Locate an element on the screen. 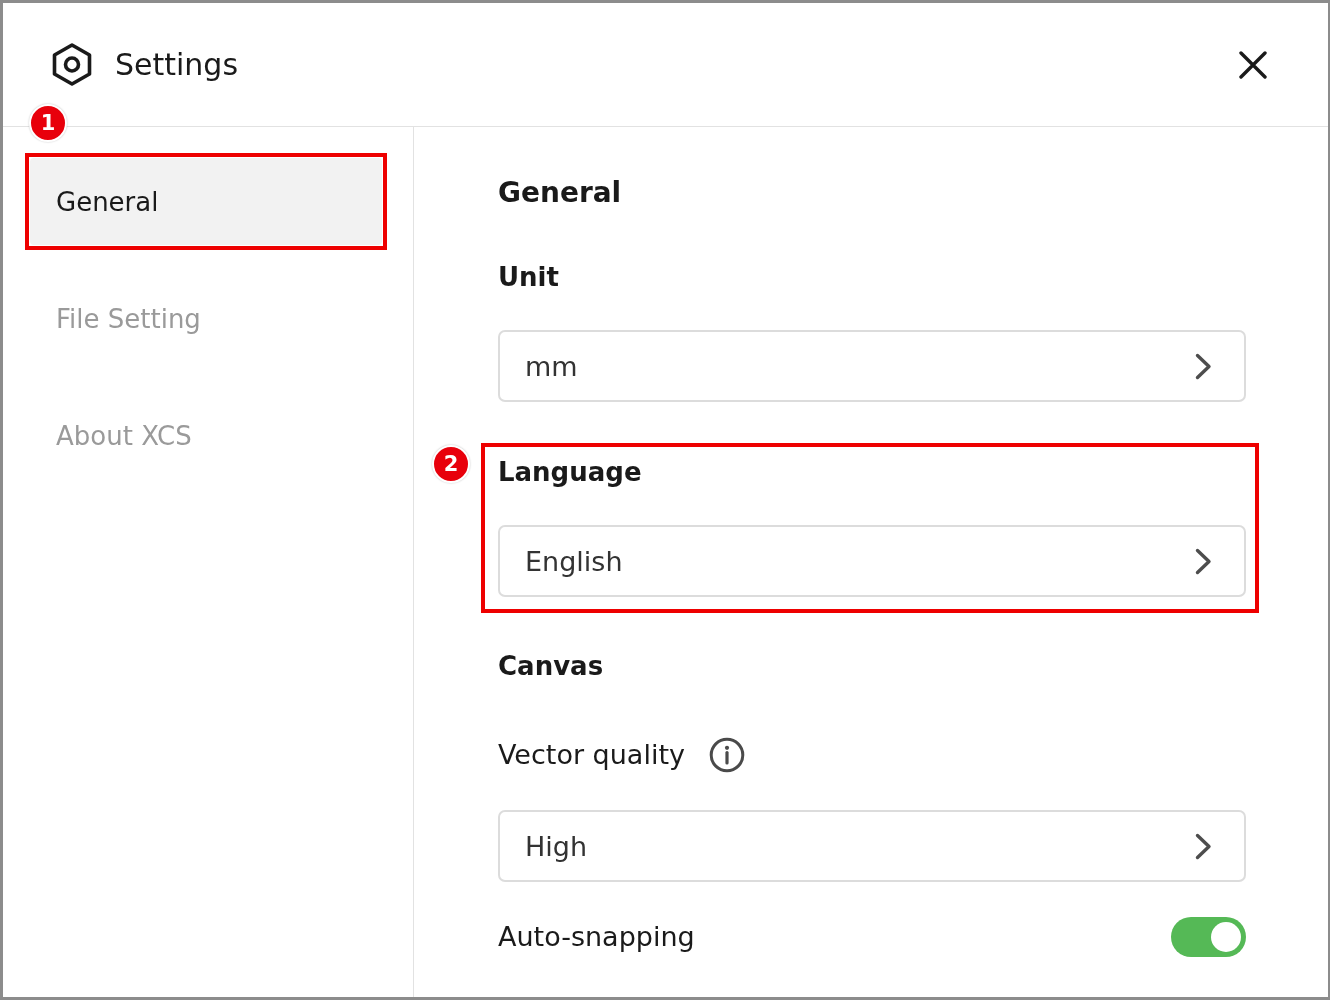 This screenshot has width=1330, height=1000. settings-icon is located at coordinates (72, 64).